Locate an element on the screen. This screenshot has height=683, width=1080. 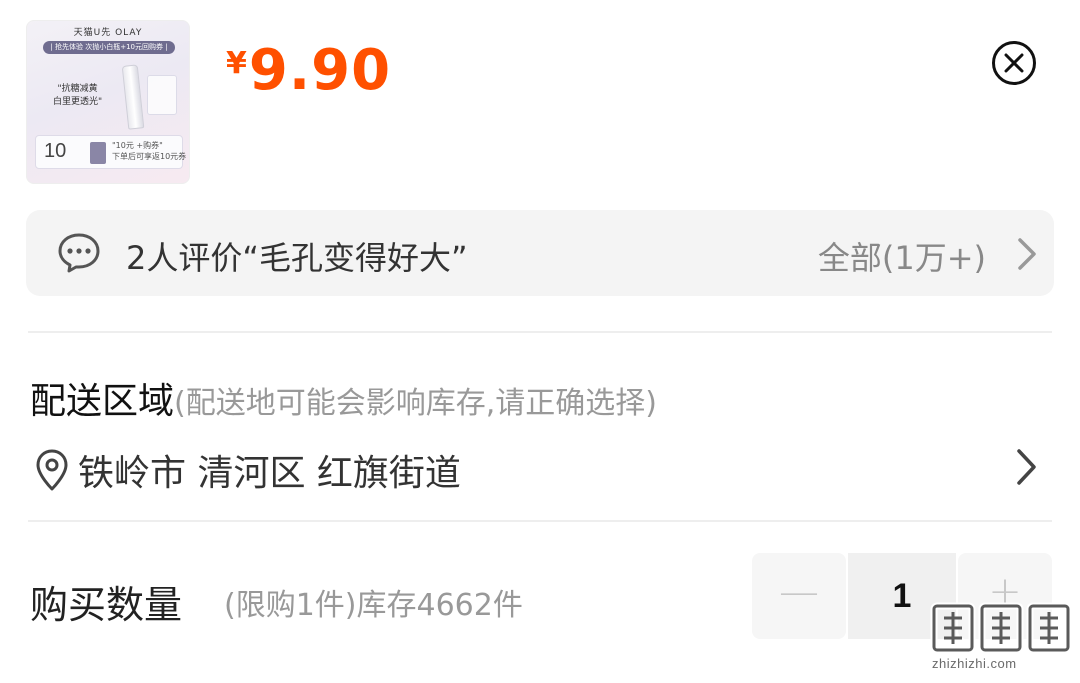
thumbnail-brand-text: 天猫U先 OLAY is located at coordinates (108, 33).